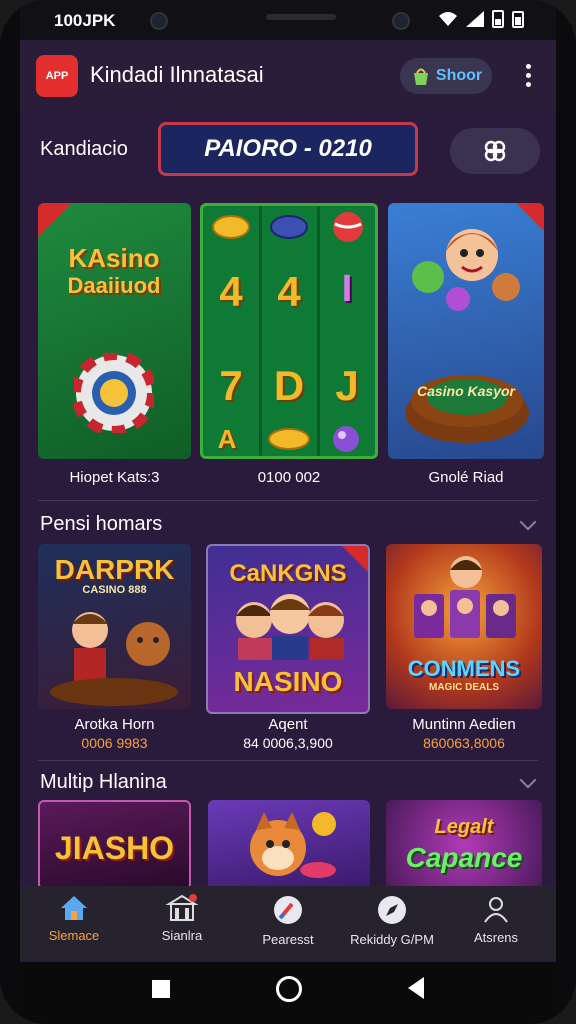 The height and width of the screenshot is (1024, 576). I want to click on shop-label: Shoor, so click(459, 75).